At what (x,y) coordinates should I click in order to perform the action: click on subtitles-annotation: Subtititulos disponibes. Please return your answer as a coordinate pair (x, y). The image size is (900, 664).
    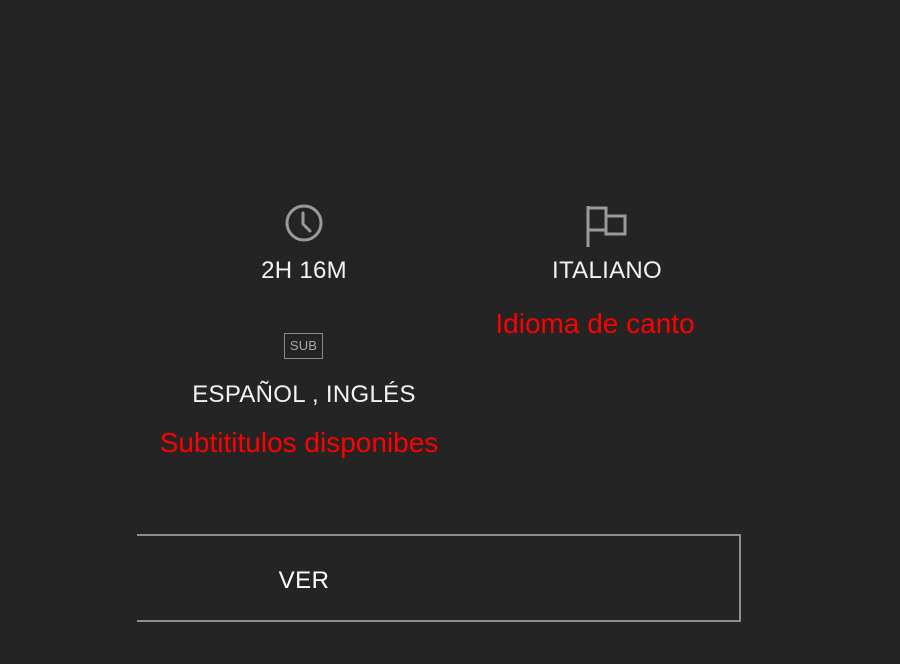
    Looking at the image, I should click on (299, 442).